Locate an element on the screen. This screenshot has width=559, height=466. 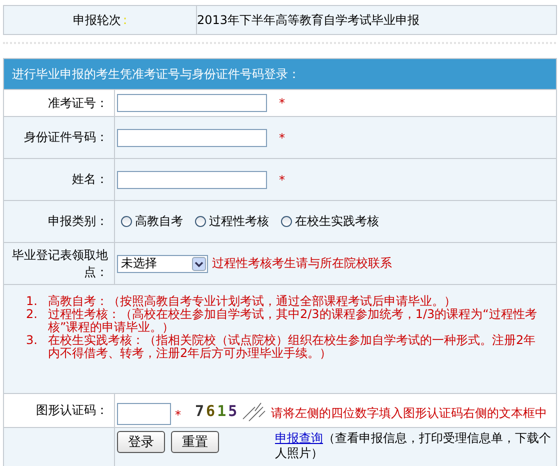
query-note: 申报查询（查看申报信息，打印受理信息单，下载个人照片） is located at coordinates (413, 446).